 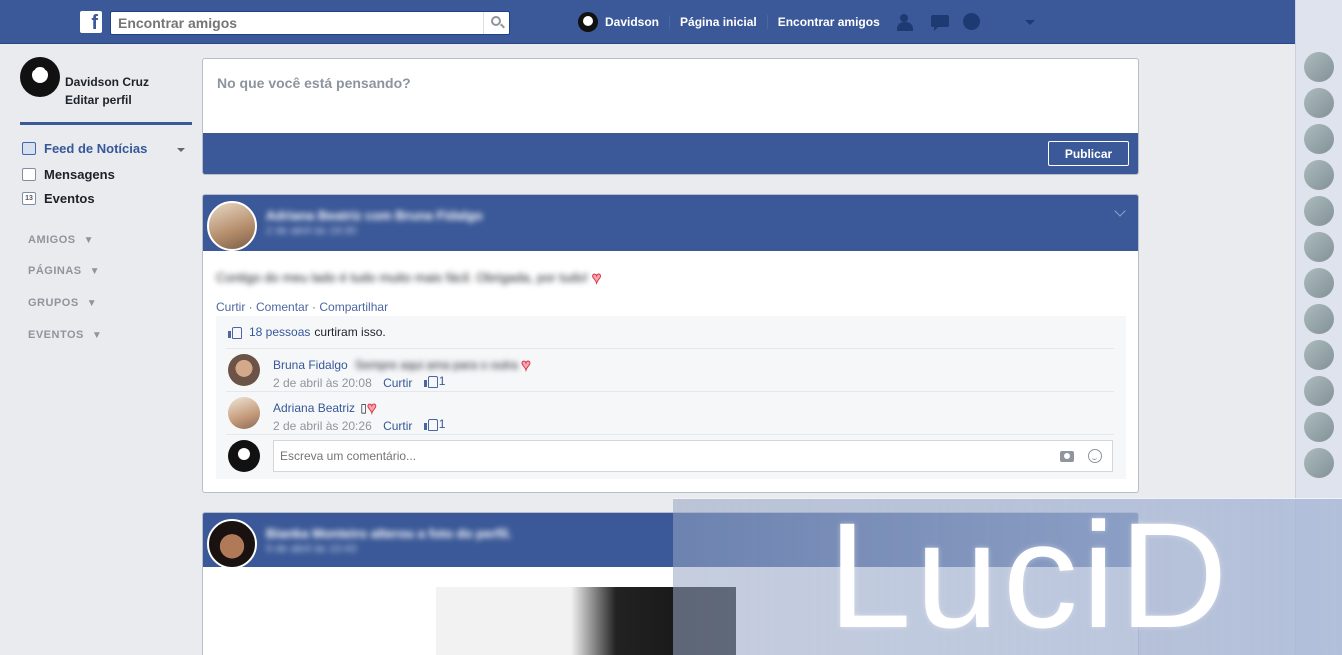 I want to click on sidebar-item-label: Feed de Notícias, so click(x=96, y=148).